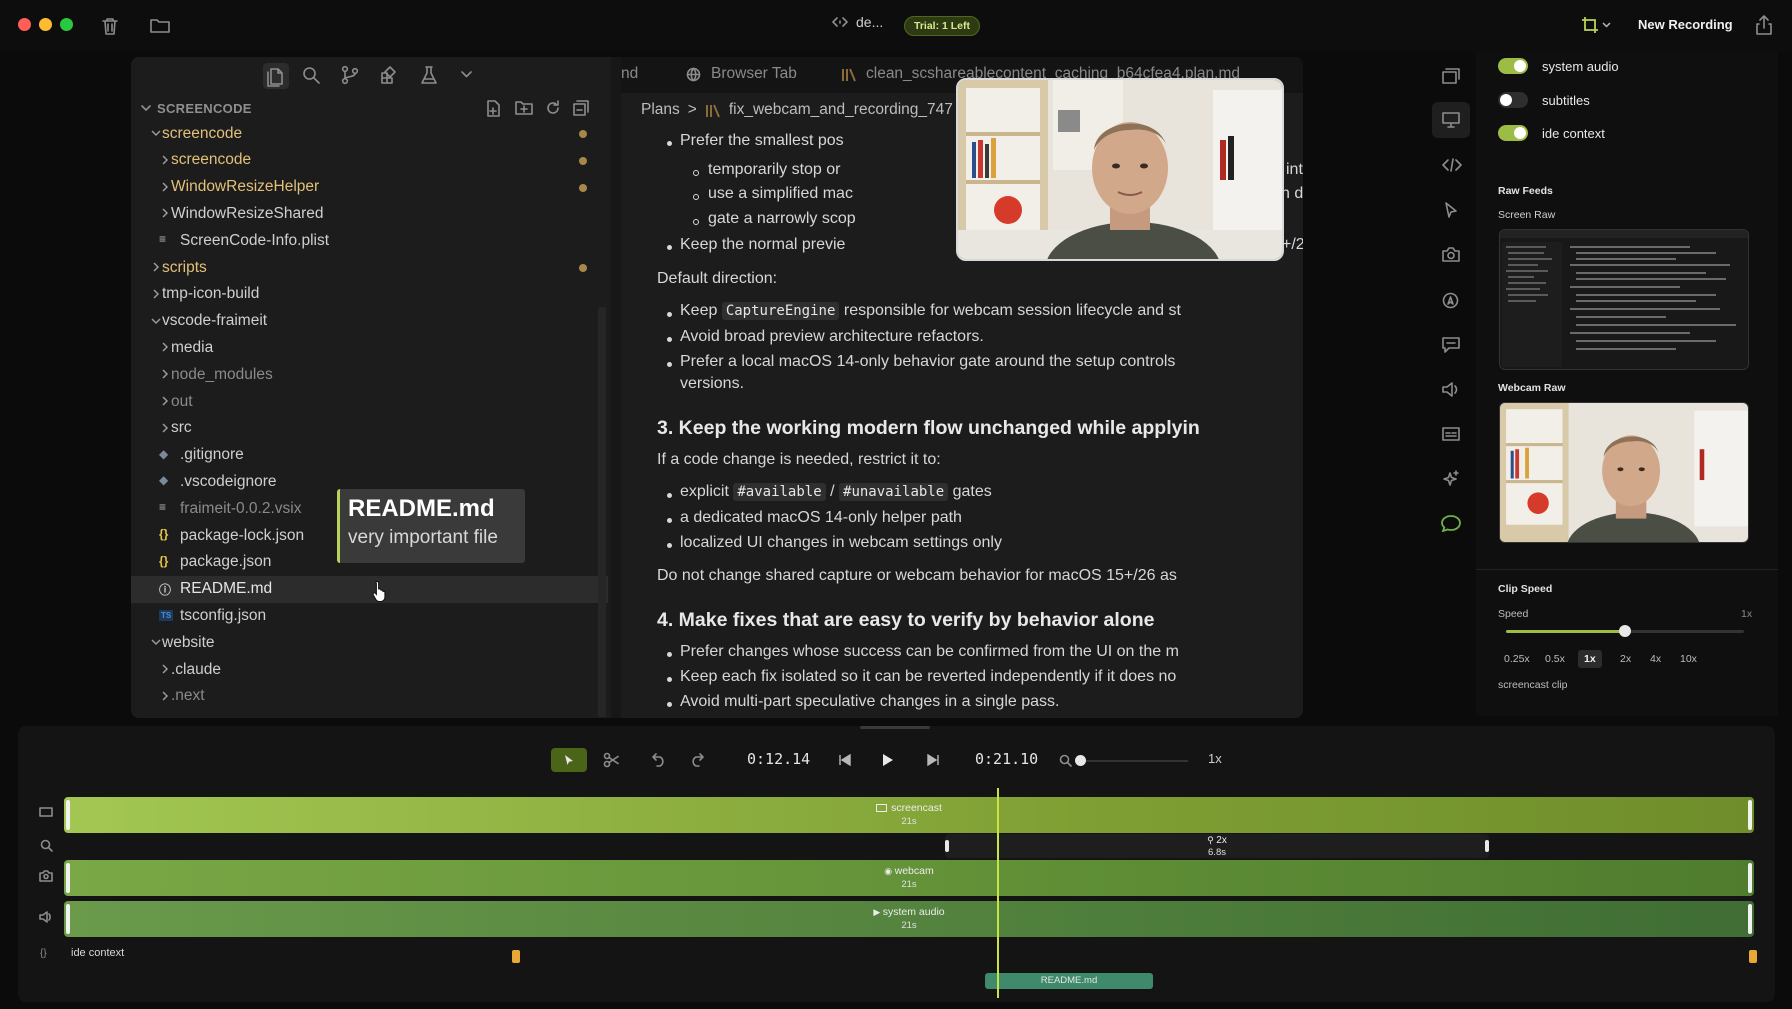 The image size is (1792, 1009). What do you see at coordinates (942, 26) in the screenshot?
I see `trial-badge: Trial: 1 Left` at bounding box center [942, 26].